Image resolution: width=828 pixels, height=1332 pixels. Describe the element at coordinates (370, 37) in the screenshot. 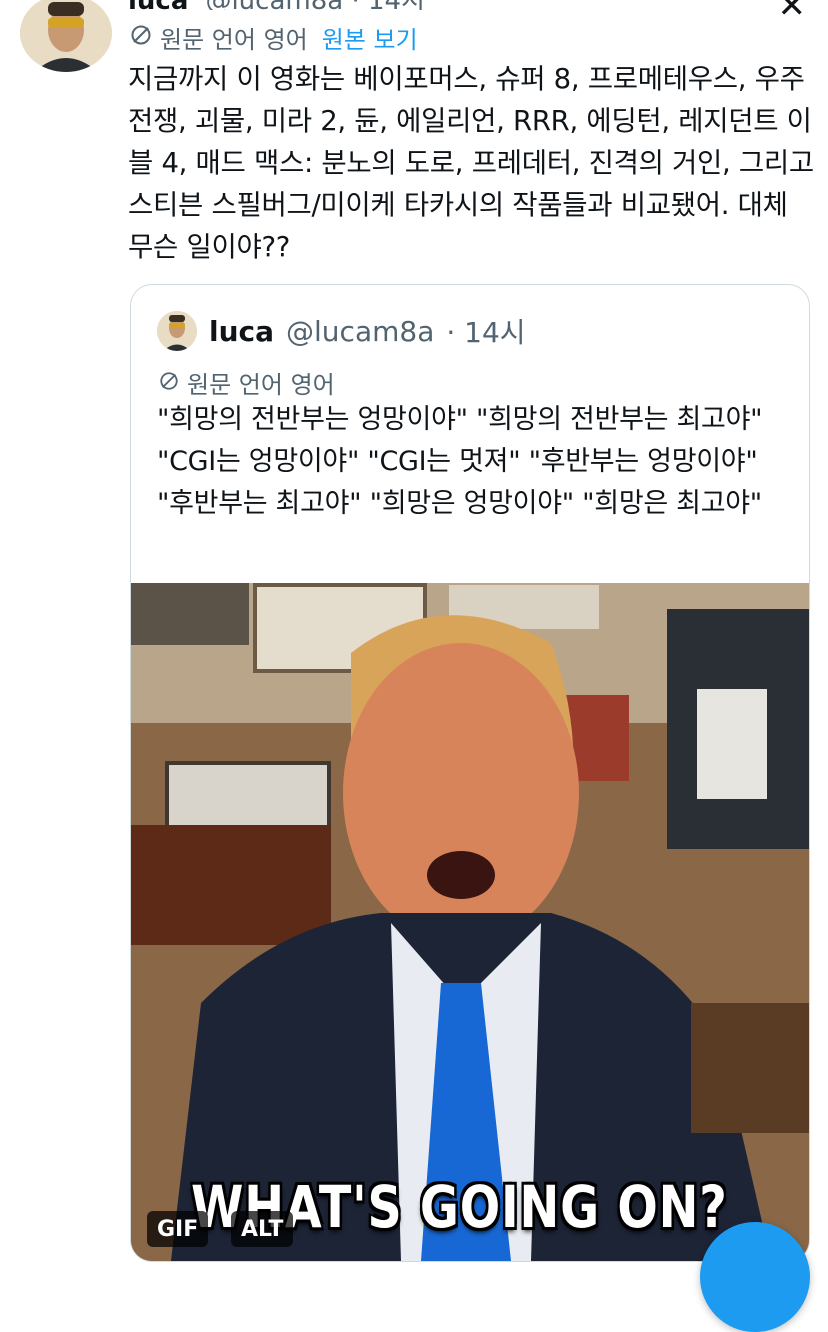

I see `show-original-link: 원본 보기` at that location.